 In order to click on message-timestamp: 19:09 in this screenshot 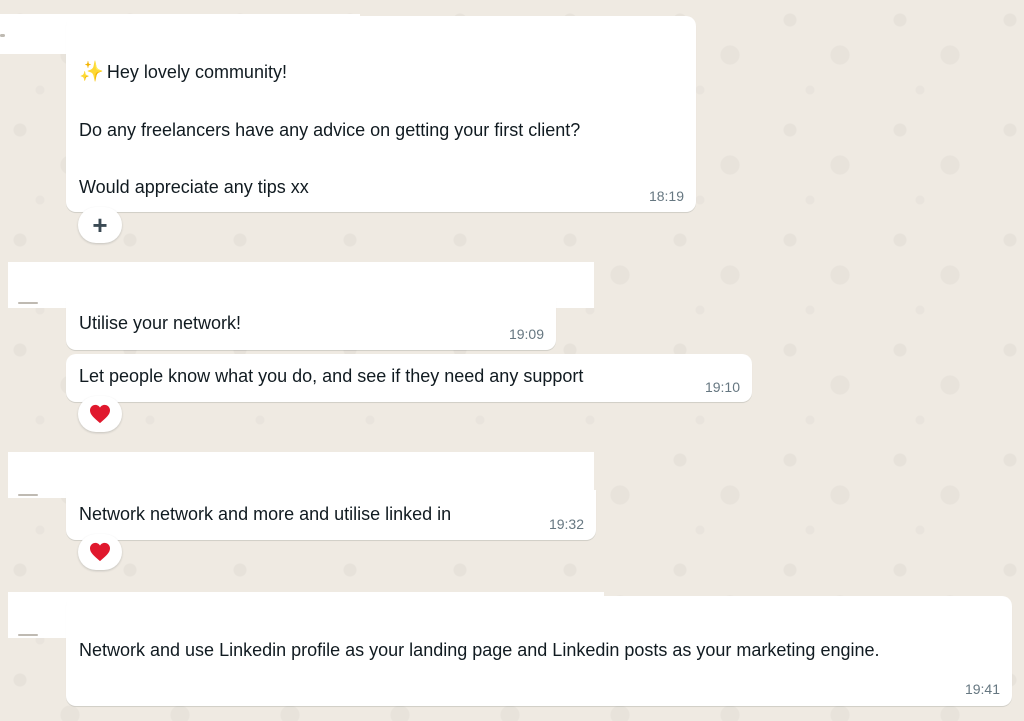, I will do `click(526, 334)`.